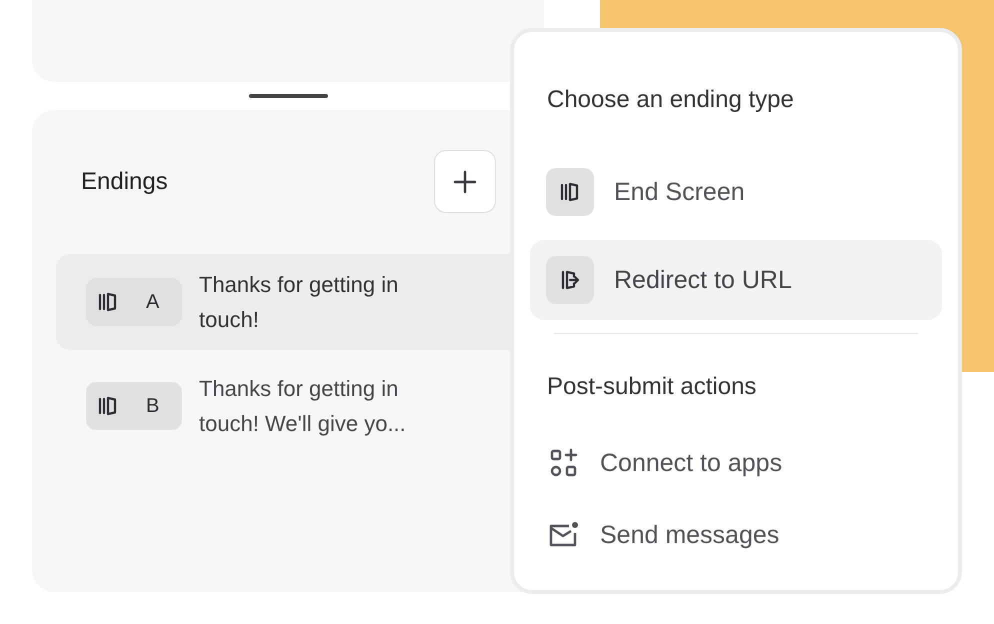 Image resolution: width=994 pixels, height=624 pixels. What do you see at coordinates (679, 192) in the screenshot?
I see `menu-item-label: End Screen` at bounding box center [679, 192].